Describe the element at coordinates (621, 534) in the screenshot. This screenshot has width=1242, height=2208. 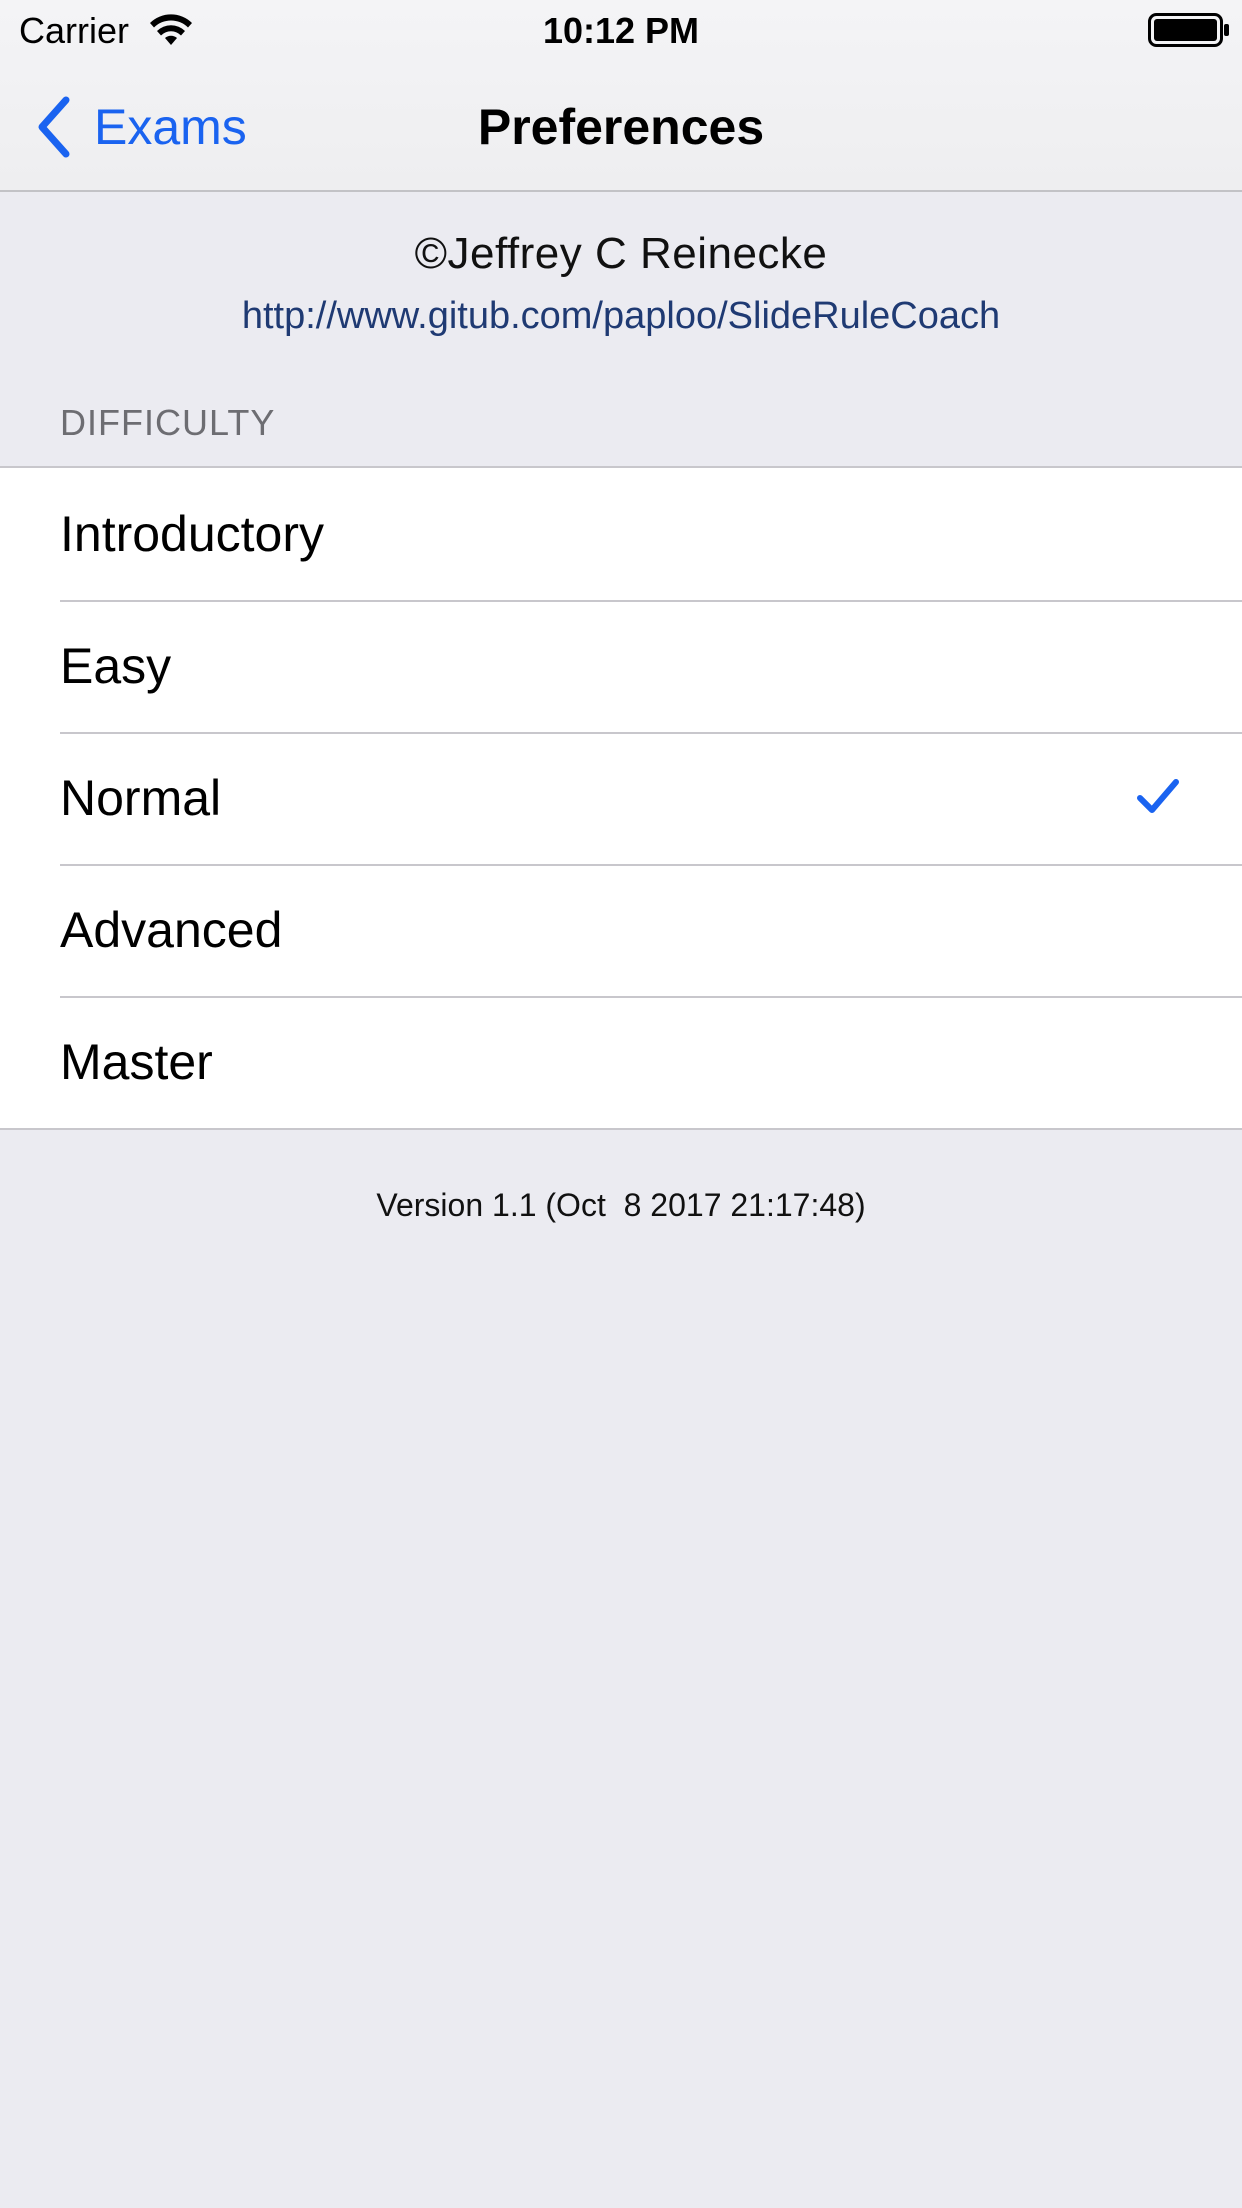
I see `difficulty-option-introductory: Introductory` at that location.